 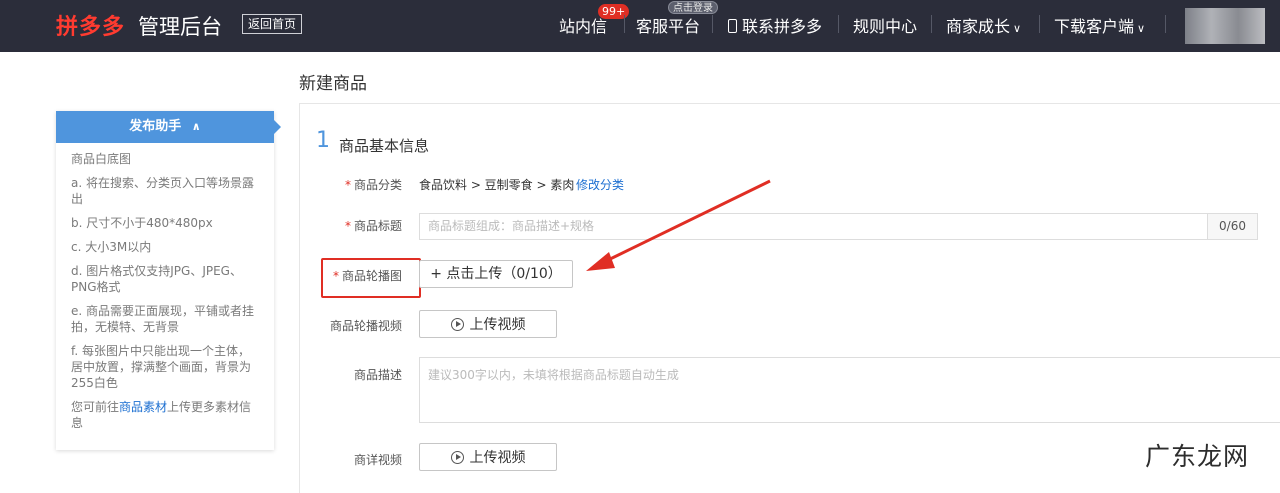 I want to click on watermark-text: 广东龙网, so click(x=1197, y=456).